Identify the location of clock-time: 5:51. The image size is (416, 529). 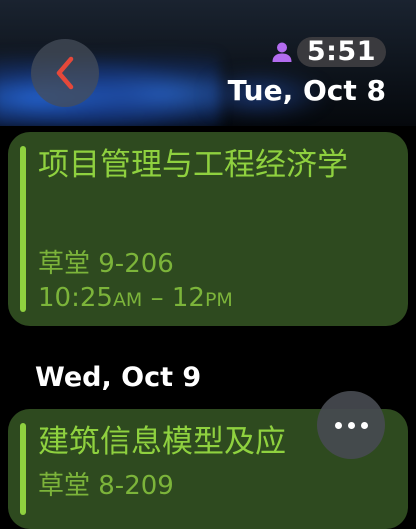
(341, 52).